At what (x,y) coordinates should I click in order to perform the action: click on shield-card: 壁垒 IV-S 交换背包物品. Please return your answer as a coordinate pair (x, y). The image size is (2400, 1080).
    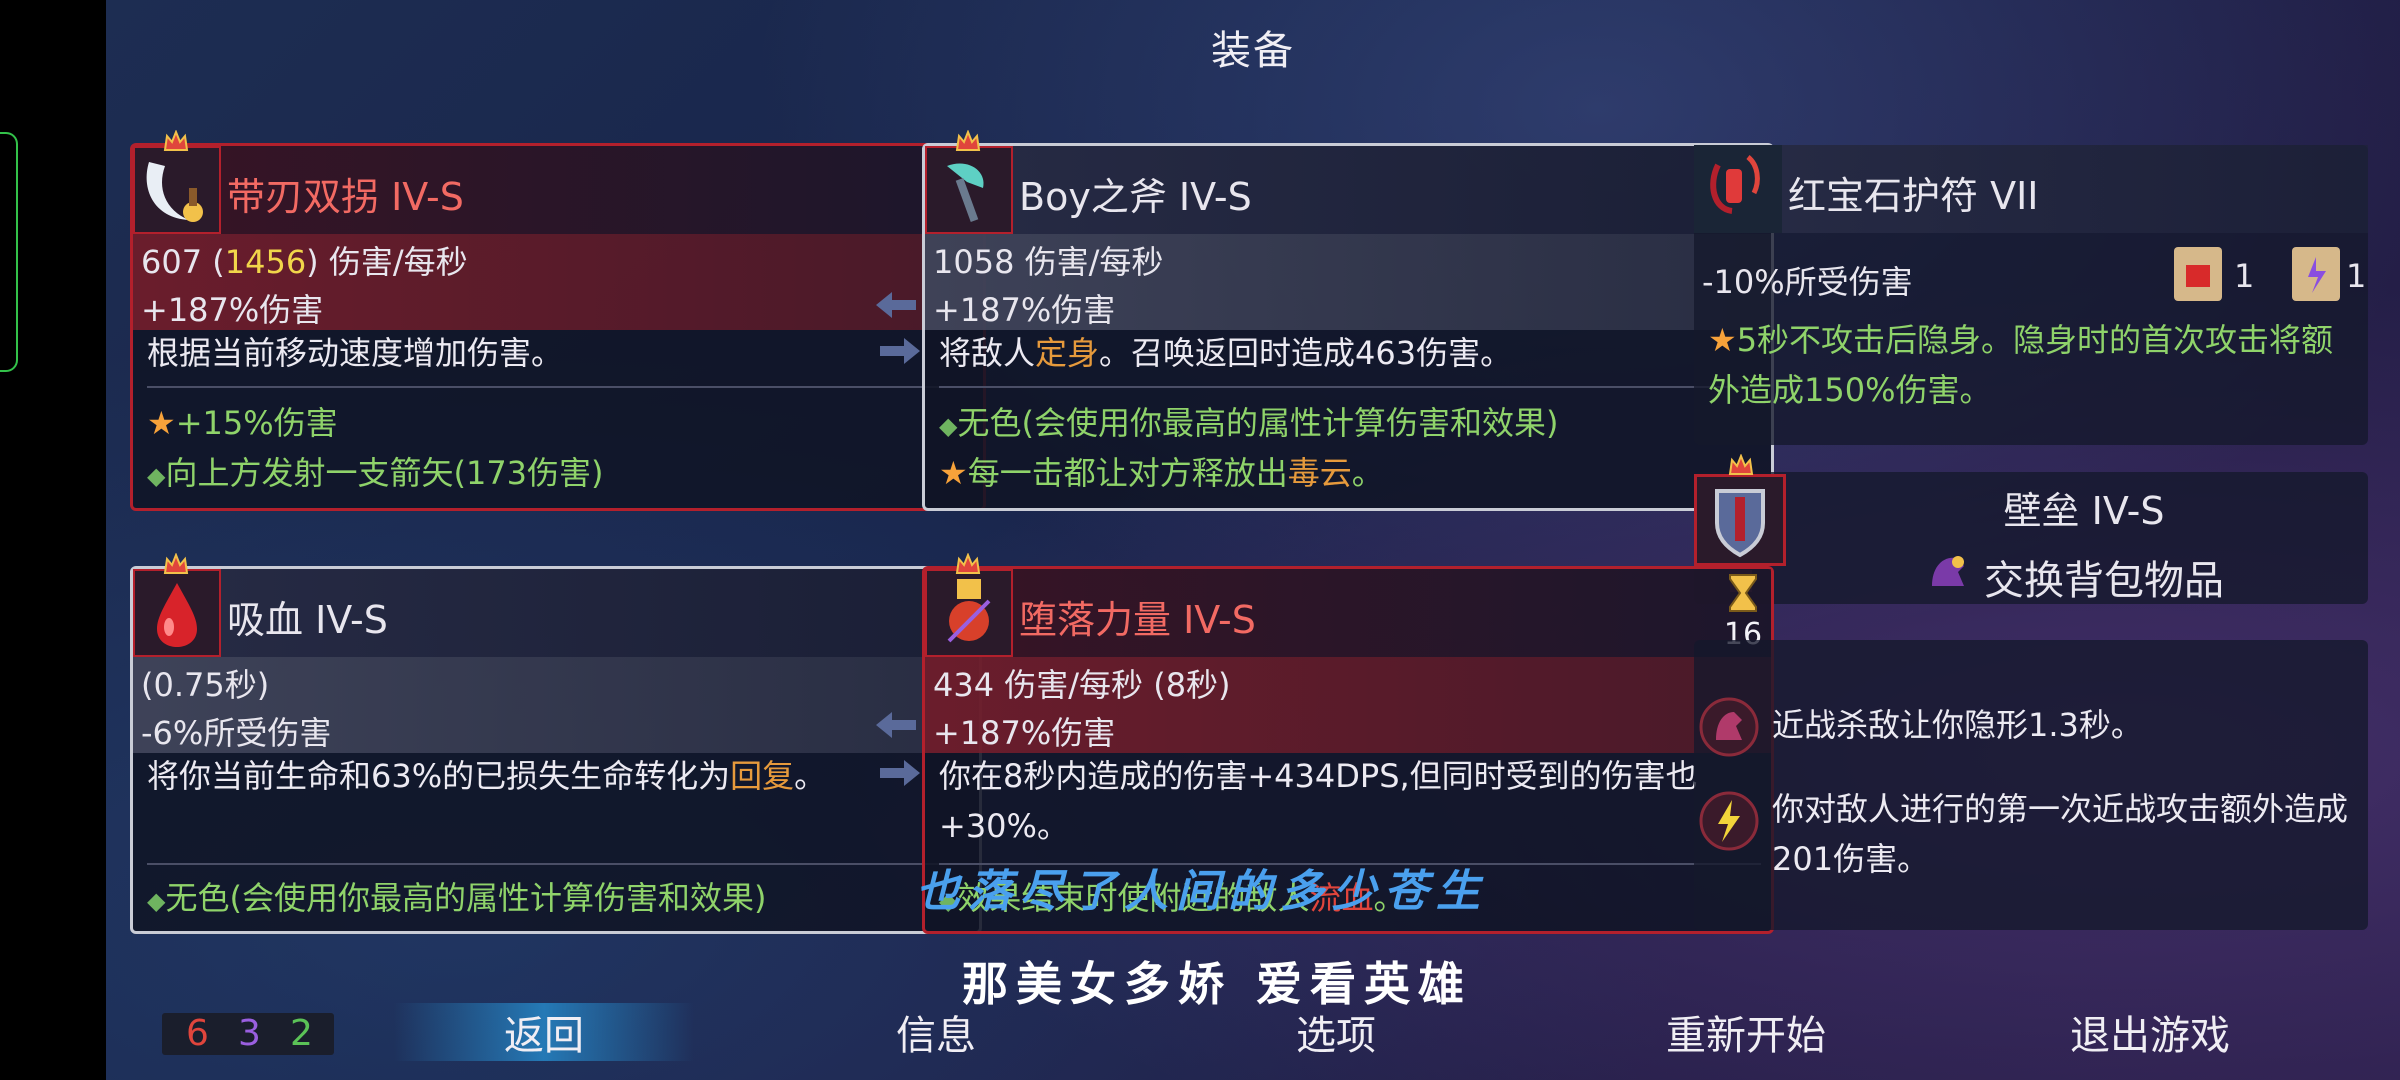
    Looking at the image, I should click on (2031, 530).